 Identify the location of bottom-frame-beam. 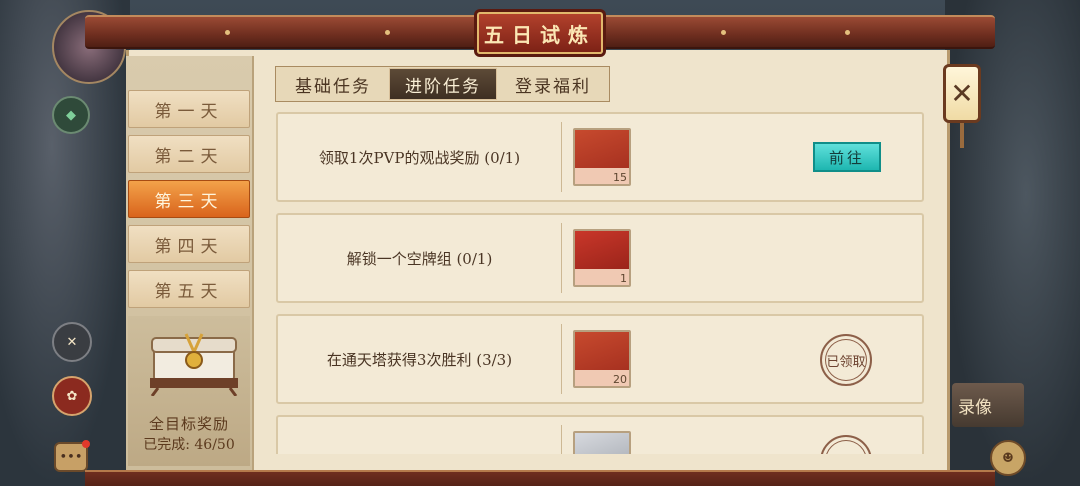
(540, 478).